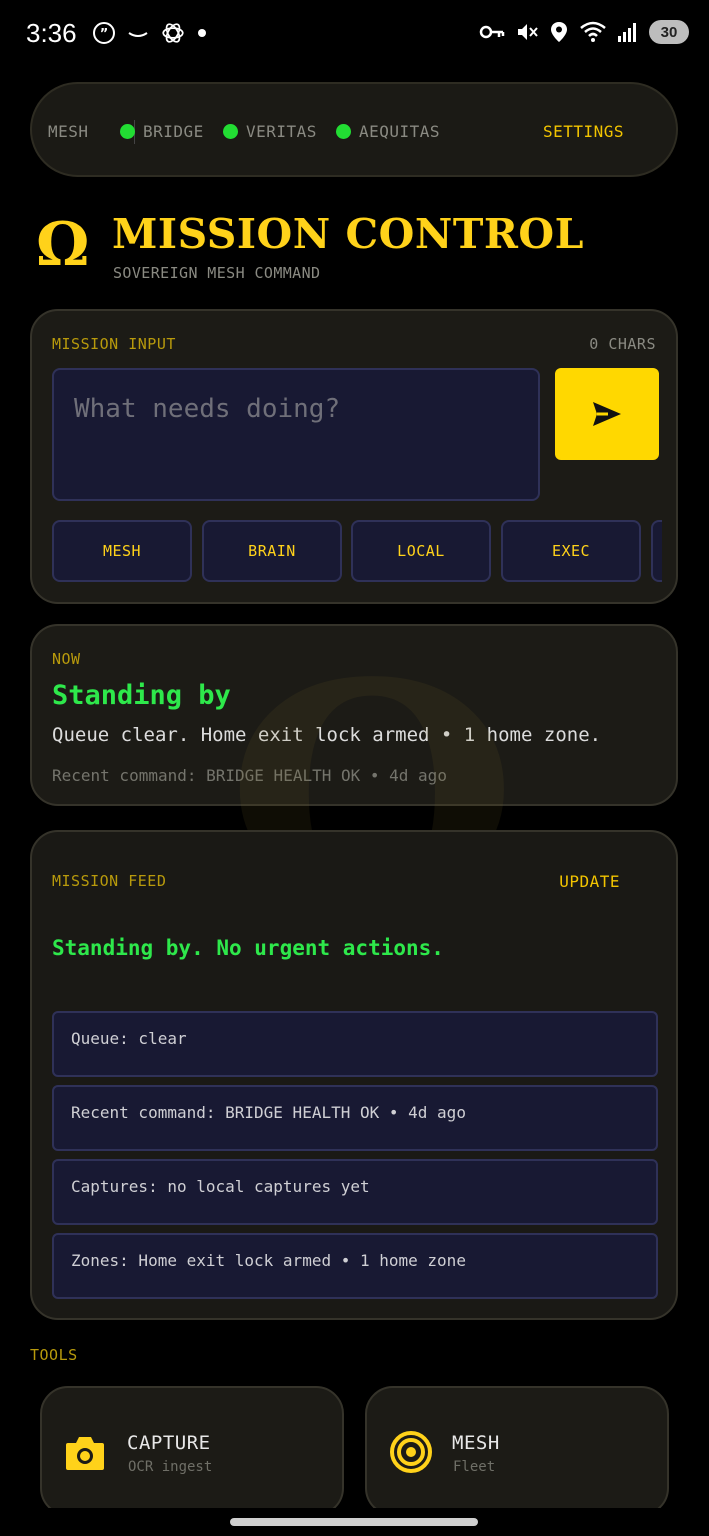  Describe the element at coordinates (559, 32) in the screenshot. I see `location-icon` at that location.